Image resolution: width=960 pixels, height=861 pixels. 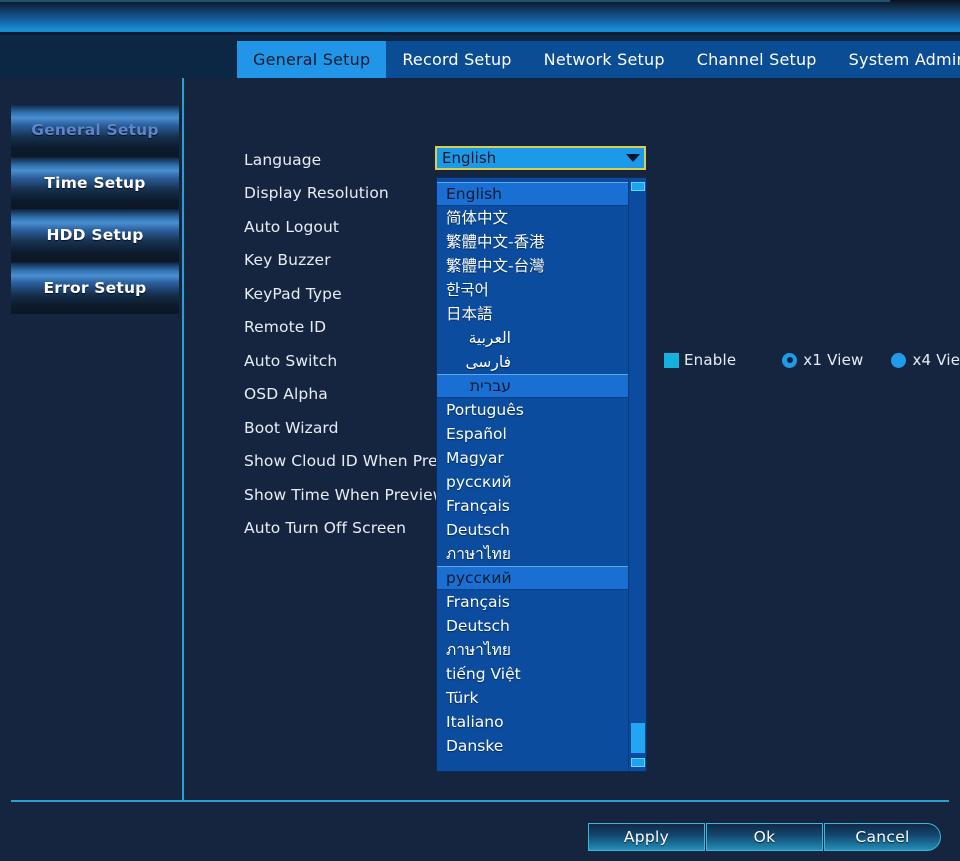 What do you see at coordinates (287, 260) in the screenshot?
I see `label-key-buzzer: Key Buzzer` at bounding box center [287, 260].